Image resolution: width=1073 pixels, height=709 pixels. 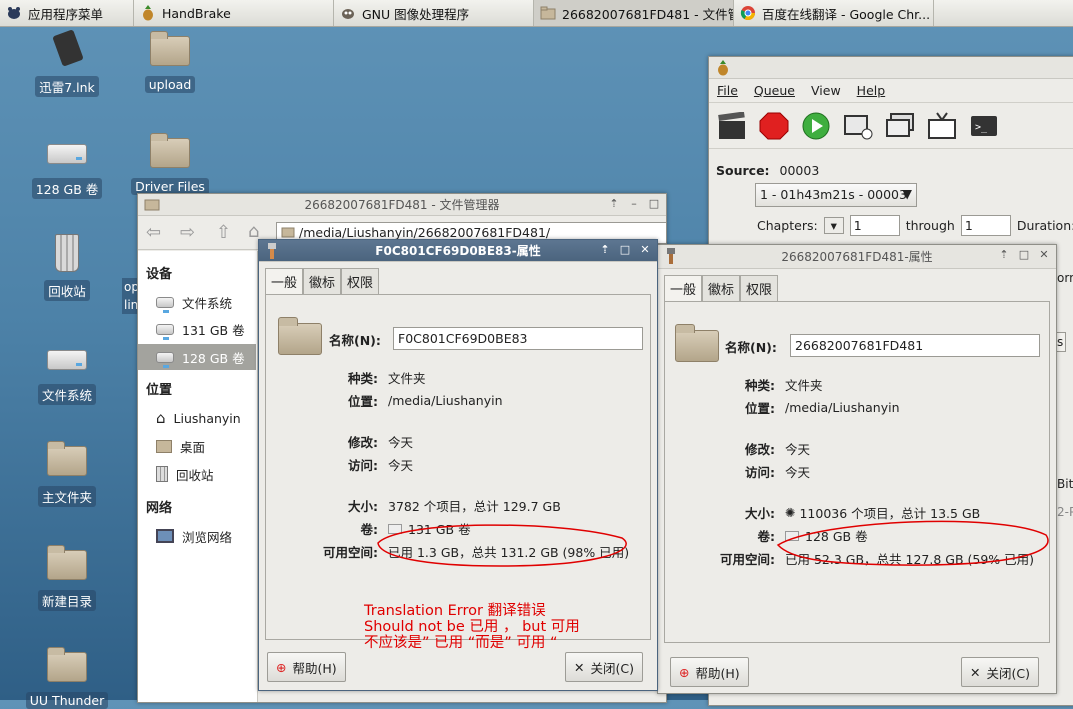 What do you see at coordinates (455, 611) in the screenshot?
I see `annotation-line: Translation Error 翻译错误` at bounding box center [455, 611].